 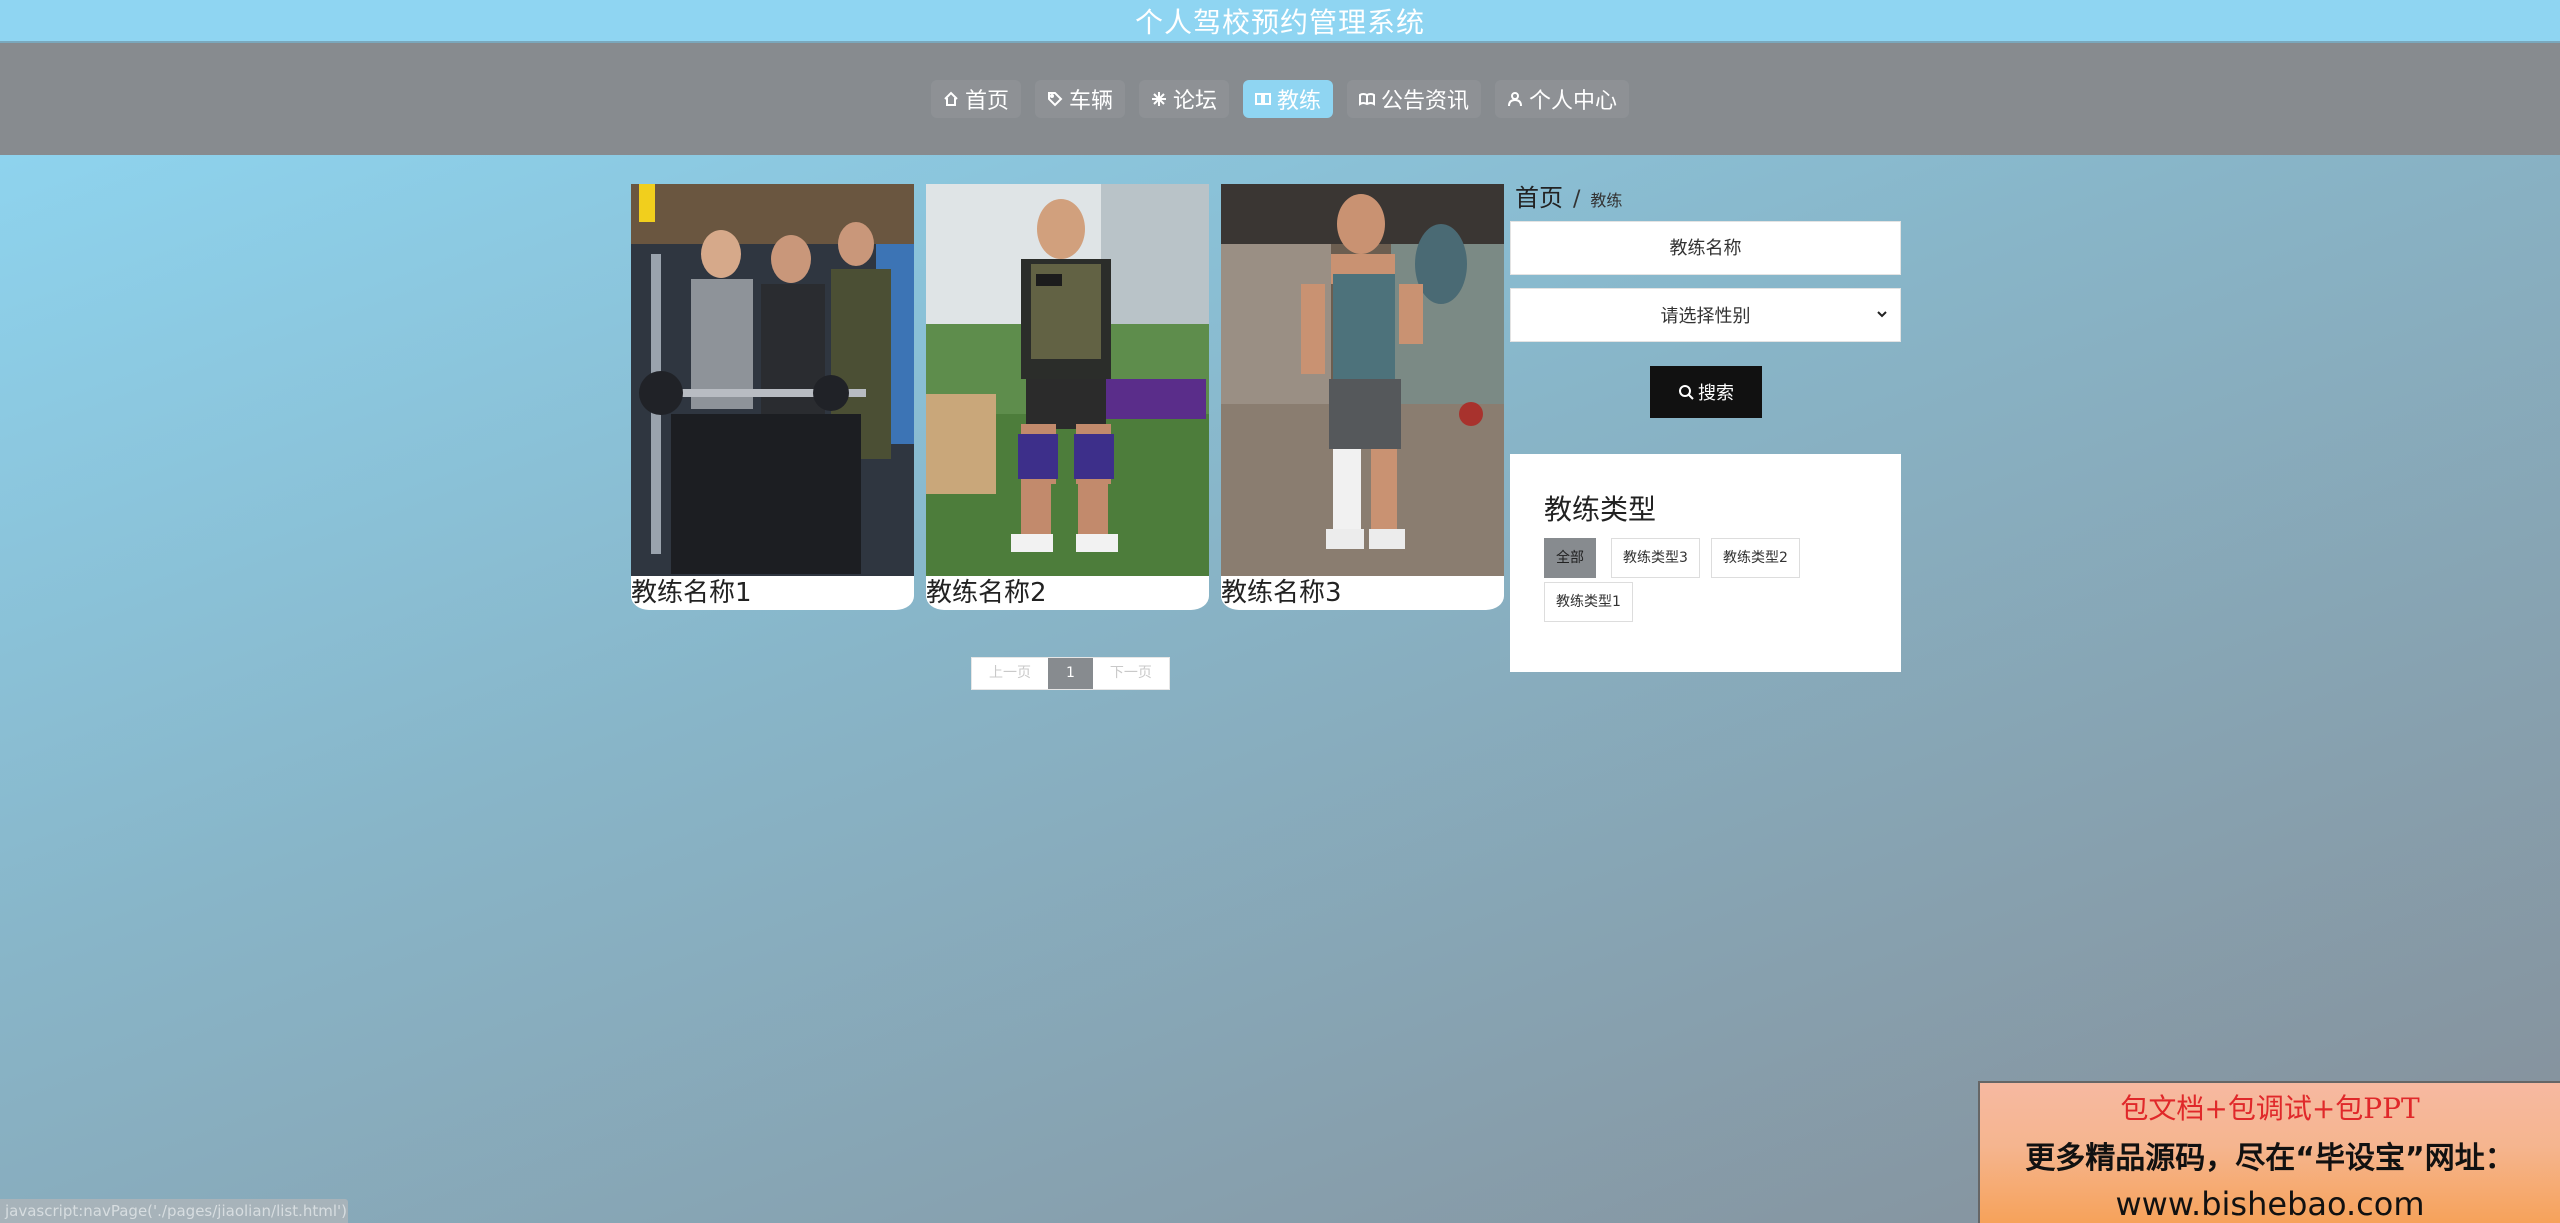 I want to click on user-icon, so click(x=1515, y=99).